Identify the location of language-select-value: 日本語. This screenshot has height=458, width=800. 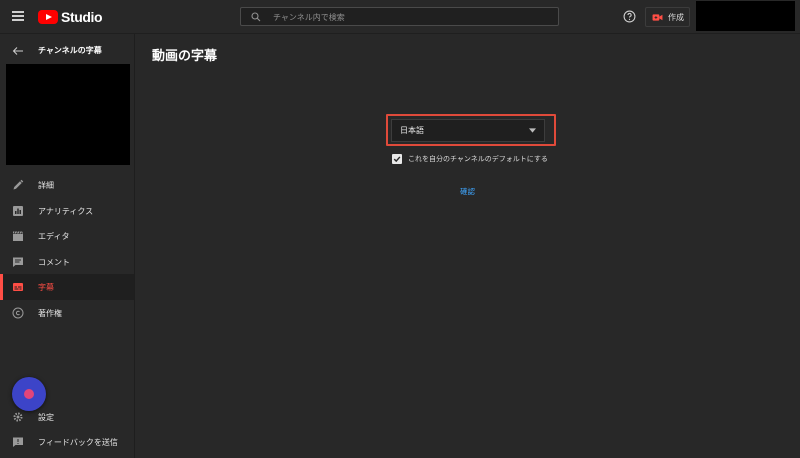
(412, 130).